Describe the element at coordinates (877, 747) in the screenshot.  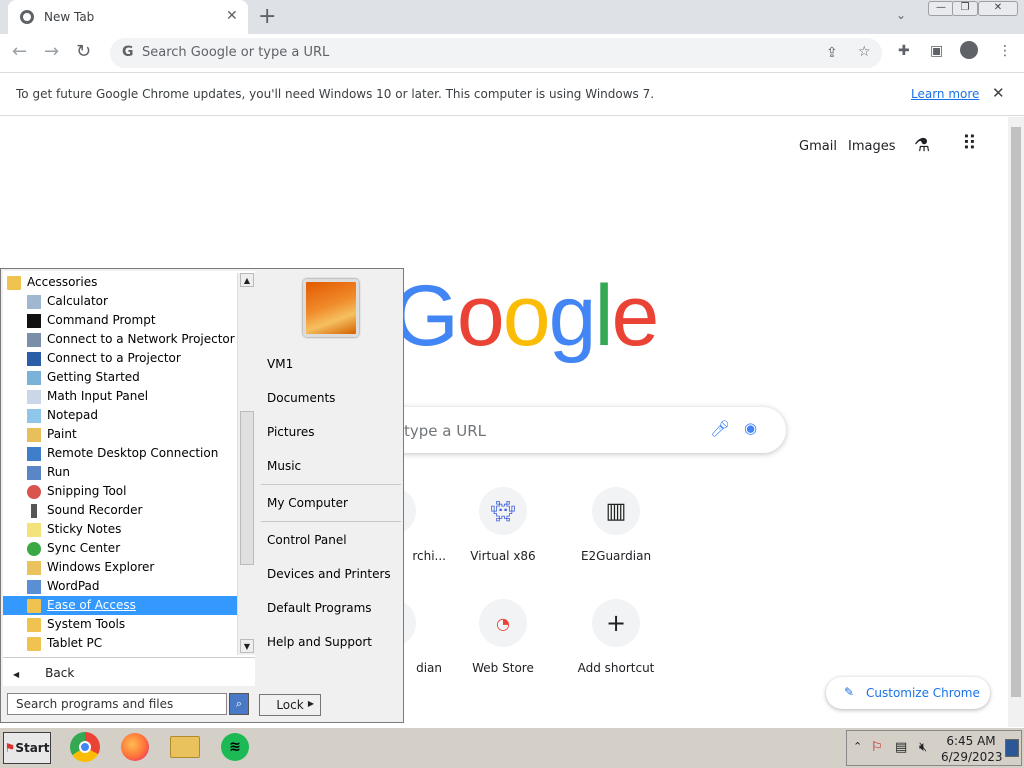
I see `action-center-flag-icon: ⚐` at that location.